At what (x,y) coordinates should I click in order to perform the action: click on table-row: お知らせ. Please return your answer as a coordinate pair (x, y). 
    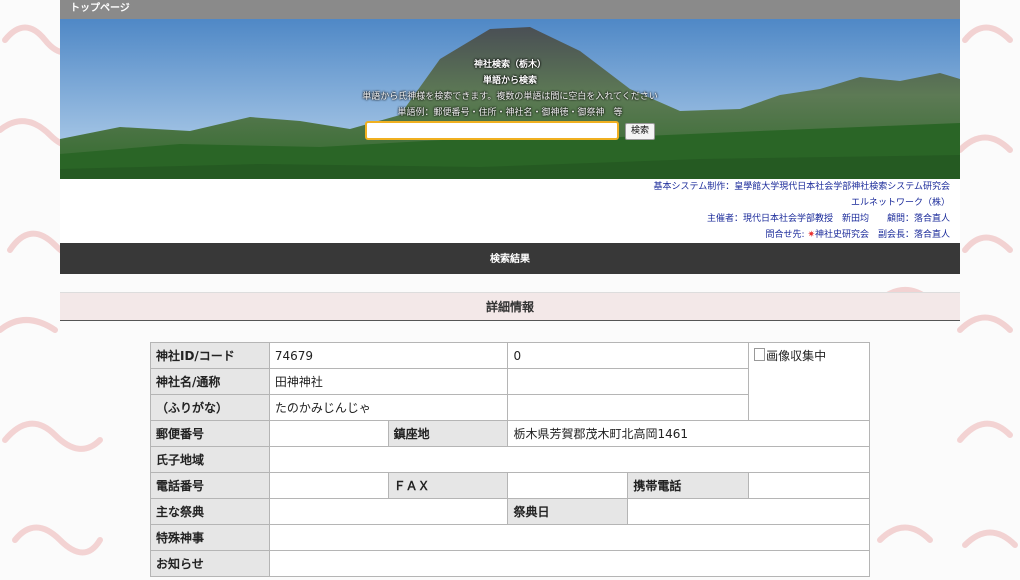
    Looking at the image, I should click on (510, 563).